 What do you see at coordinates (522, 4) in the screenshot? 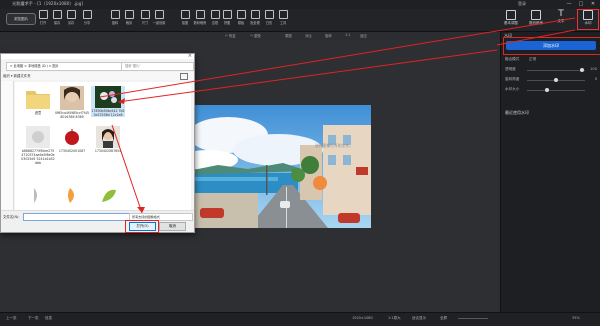
I see `login-link: 登录` at bounding box center [522, 4].